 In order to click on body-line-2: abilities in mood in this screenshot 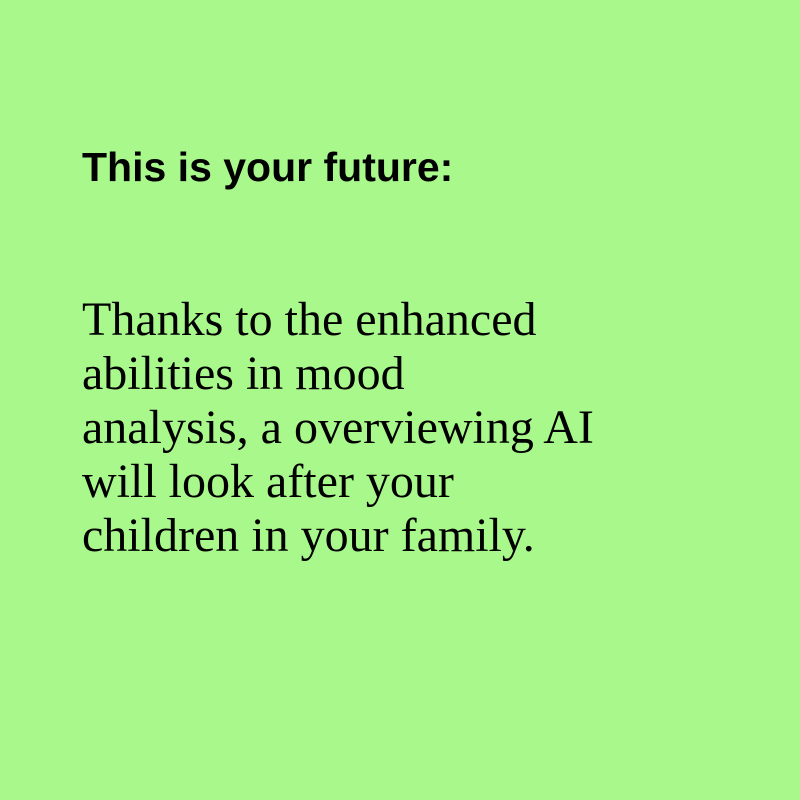, I will do `click(243, 373)`.